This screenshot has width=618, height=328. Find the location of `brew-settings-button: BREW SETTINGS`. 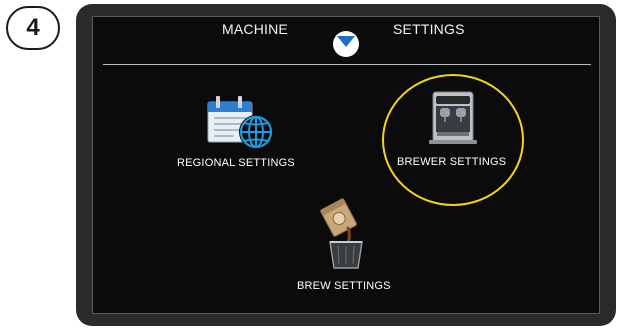

brew-settings-button: BREW SETTINGS is located at coordinates (350, 246).